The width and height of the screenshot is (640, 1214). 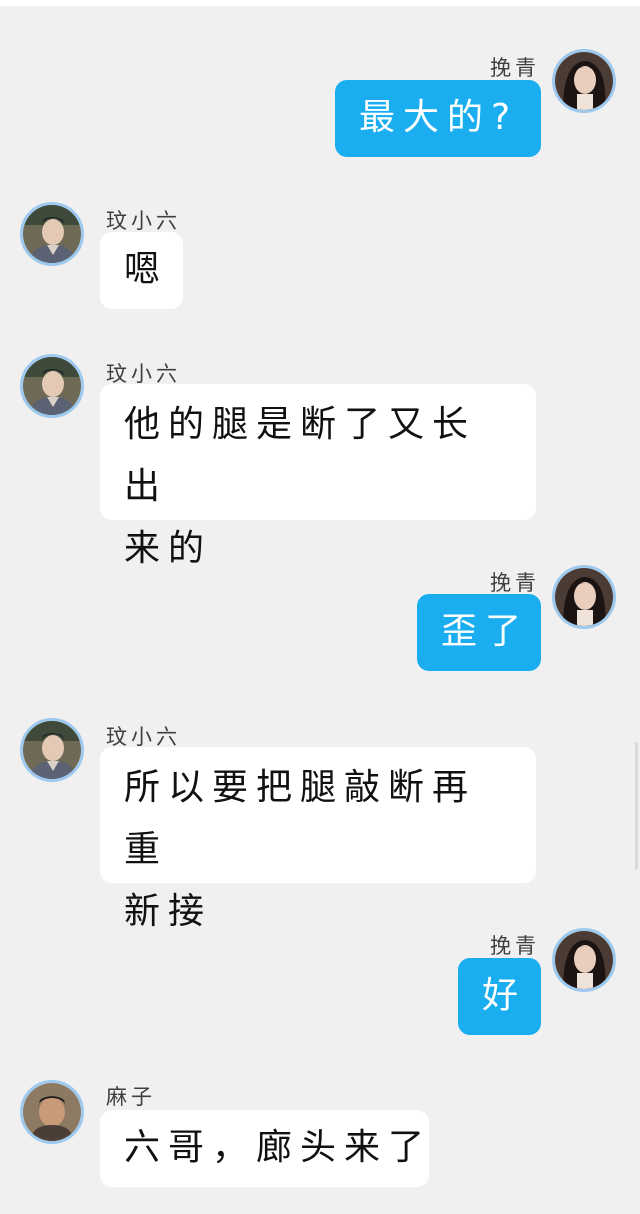 I want to click on message-bubble: 嗯, so click(x=141, y=270).